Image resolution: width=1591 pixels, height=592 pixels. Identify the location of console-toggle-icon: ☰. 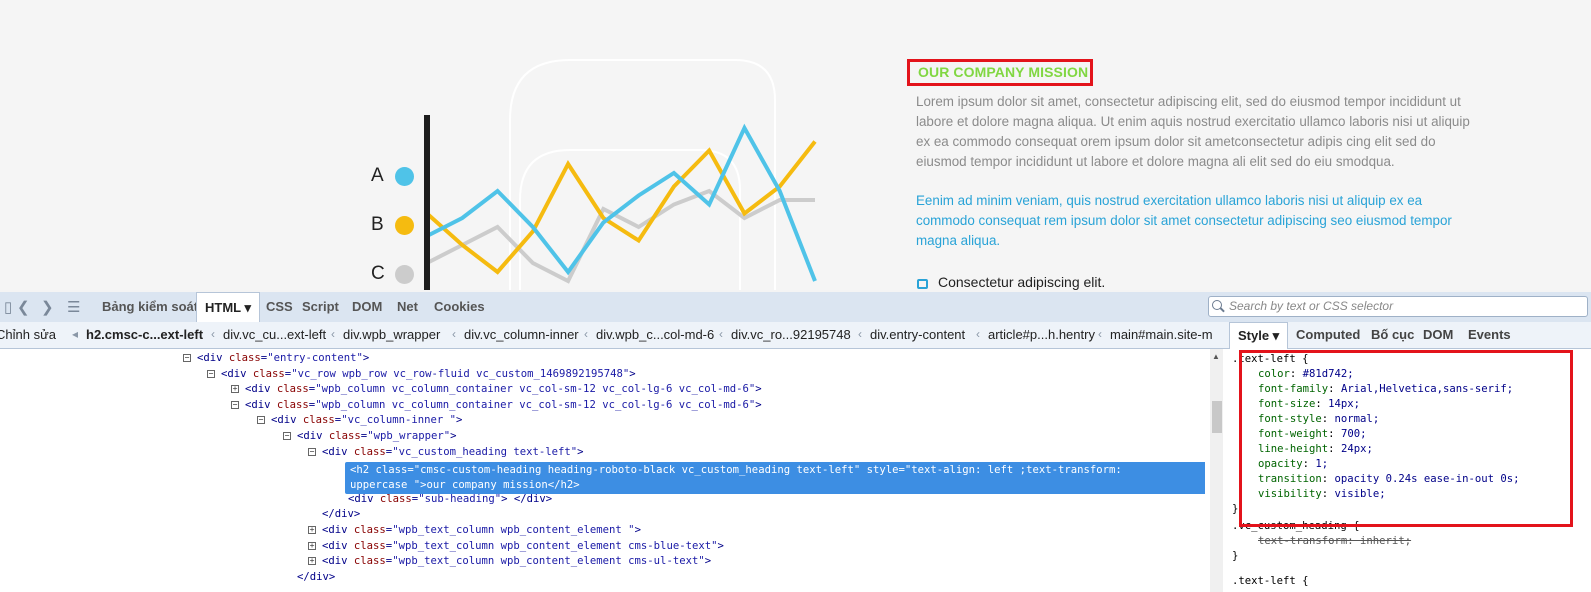
(73, 307).